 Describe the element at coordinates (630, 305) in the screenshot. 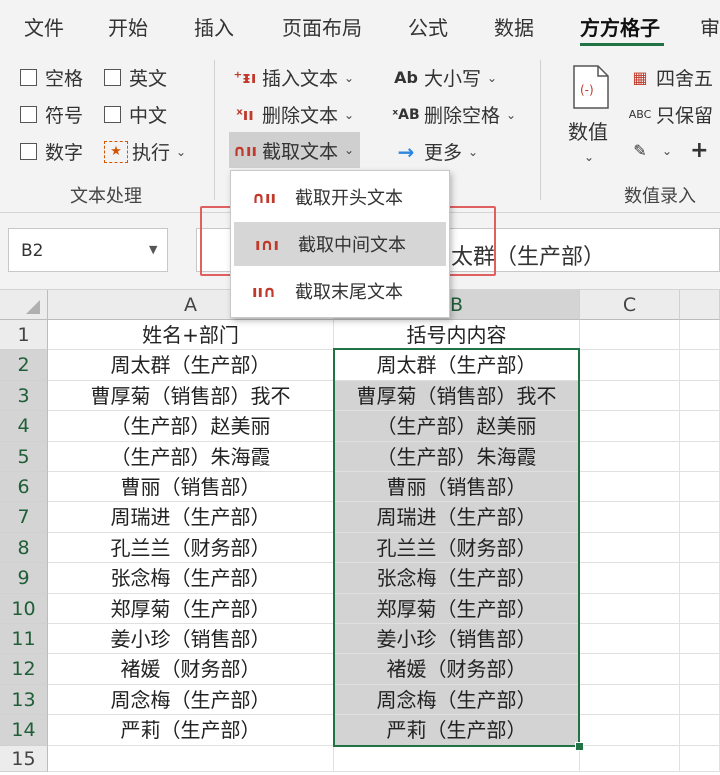

I see `column-header-c: C` at that location.